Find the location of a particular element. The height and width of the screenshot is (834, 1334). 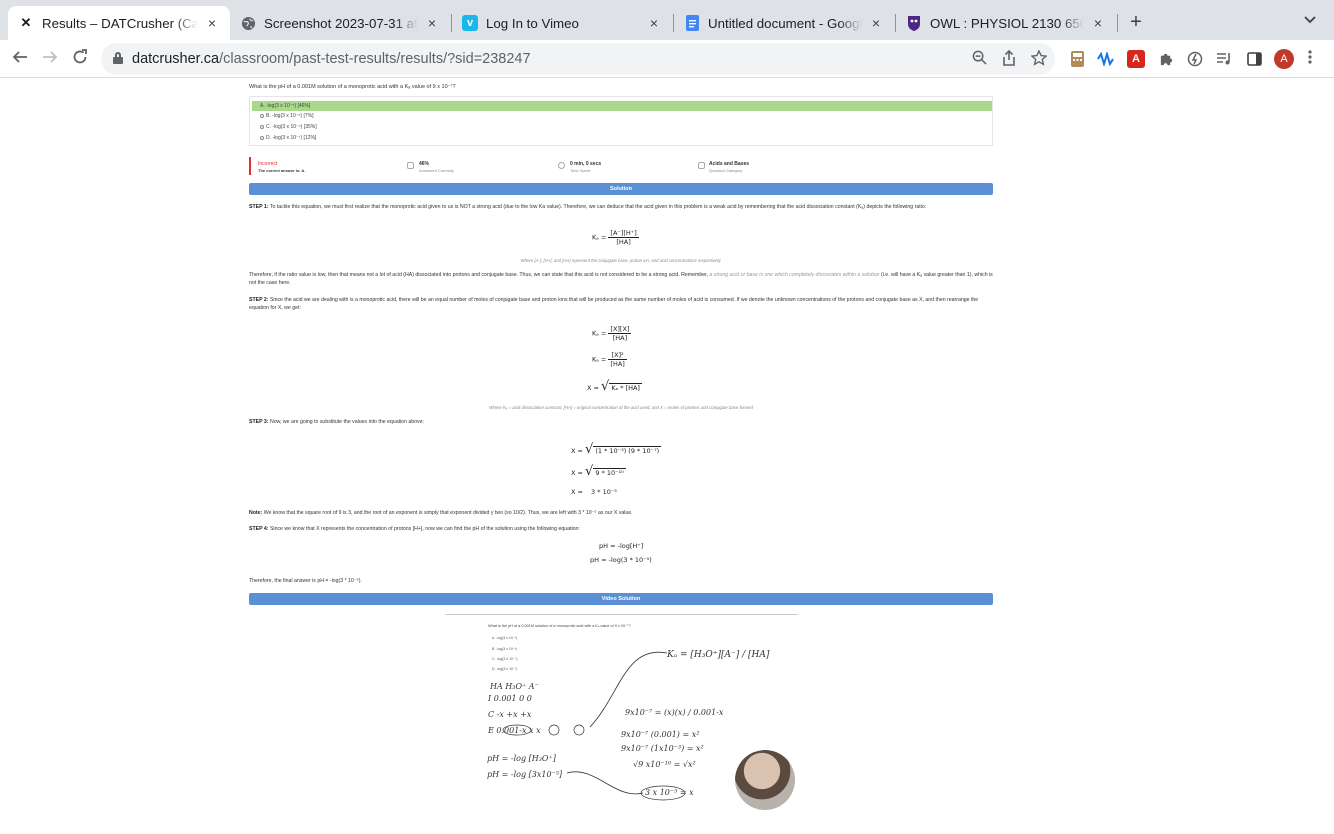

tab-google-docs: Untitled document - Google Do × is located at coordinates (784, 23).